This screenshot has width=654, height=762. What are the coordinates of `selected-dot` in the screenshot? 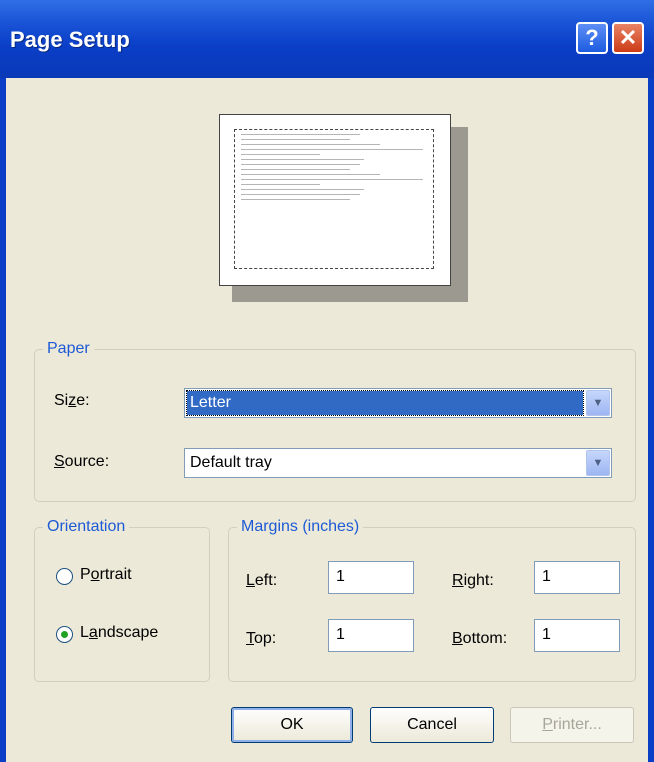 It's located at (64, 634).